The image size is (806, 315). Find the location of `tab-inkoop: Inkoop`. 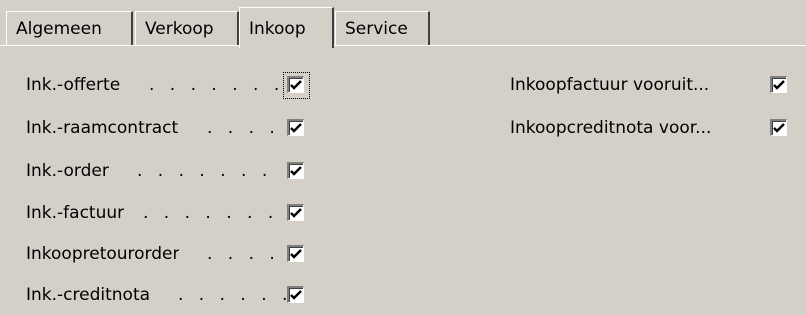

tab-inkoop: Inkoop is located at coordinates (286, 27).